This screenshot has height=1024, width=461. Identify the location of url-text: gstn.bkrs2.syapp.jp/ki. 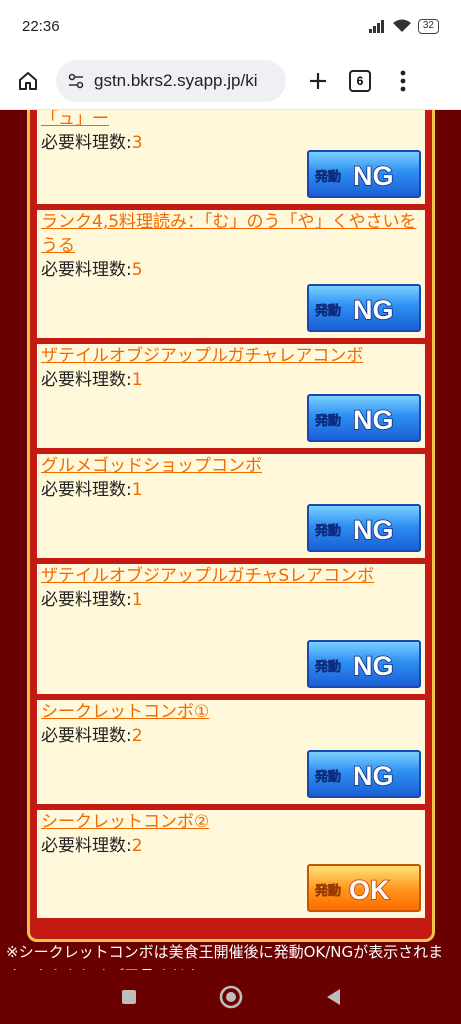
(176, 80).